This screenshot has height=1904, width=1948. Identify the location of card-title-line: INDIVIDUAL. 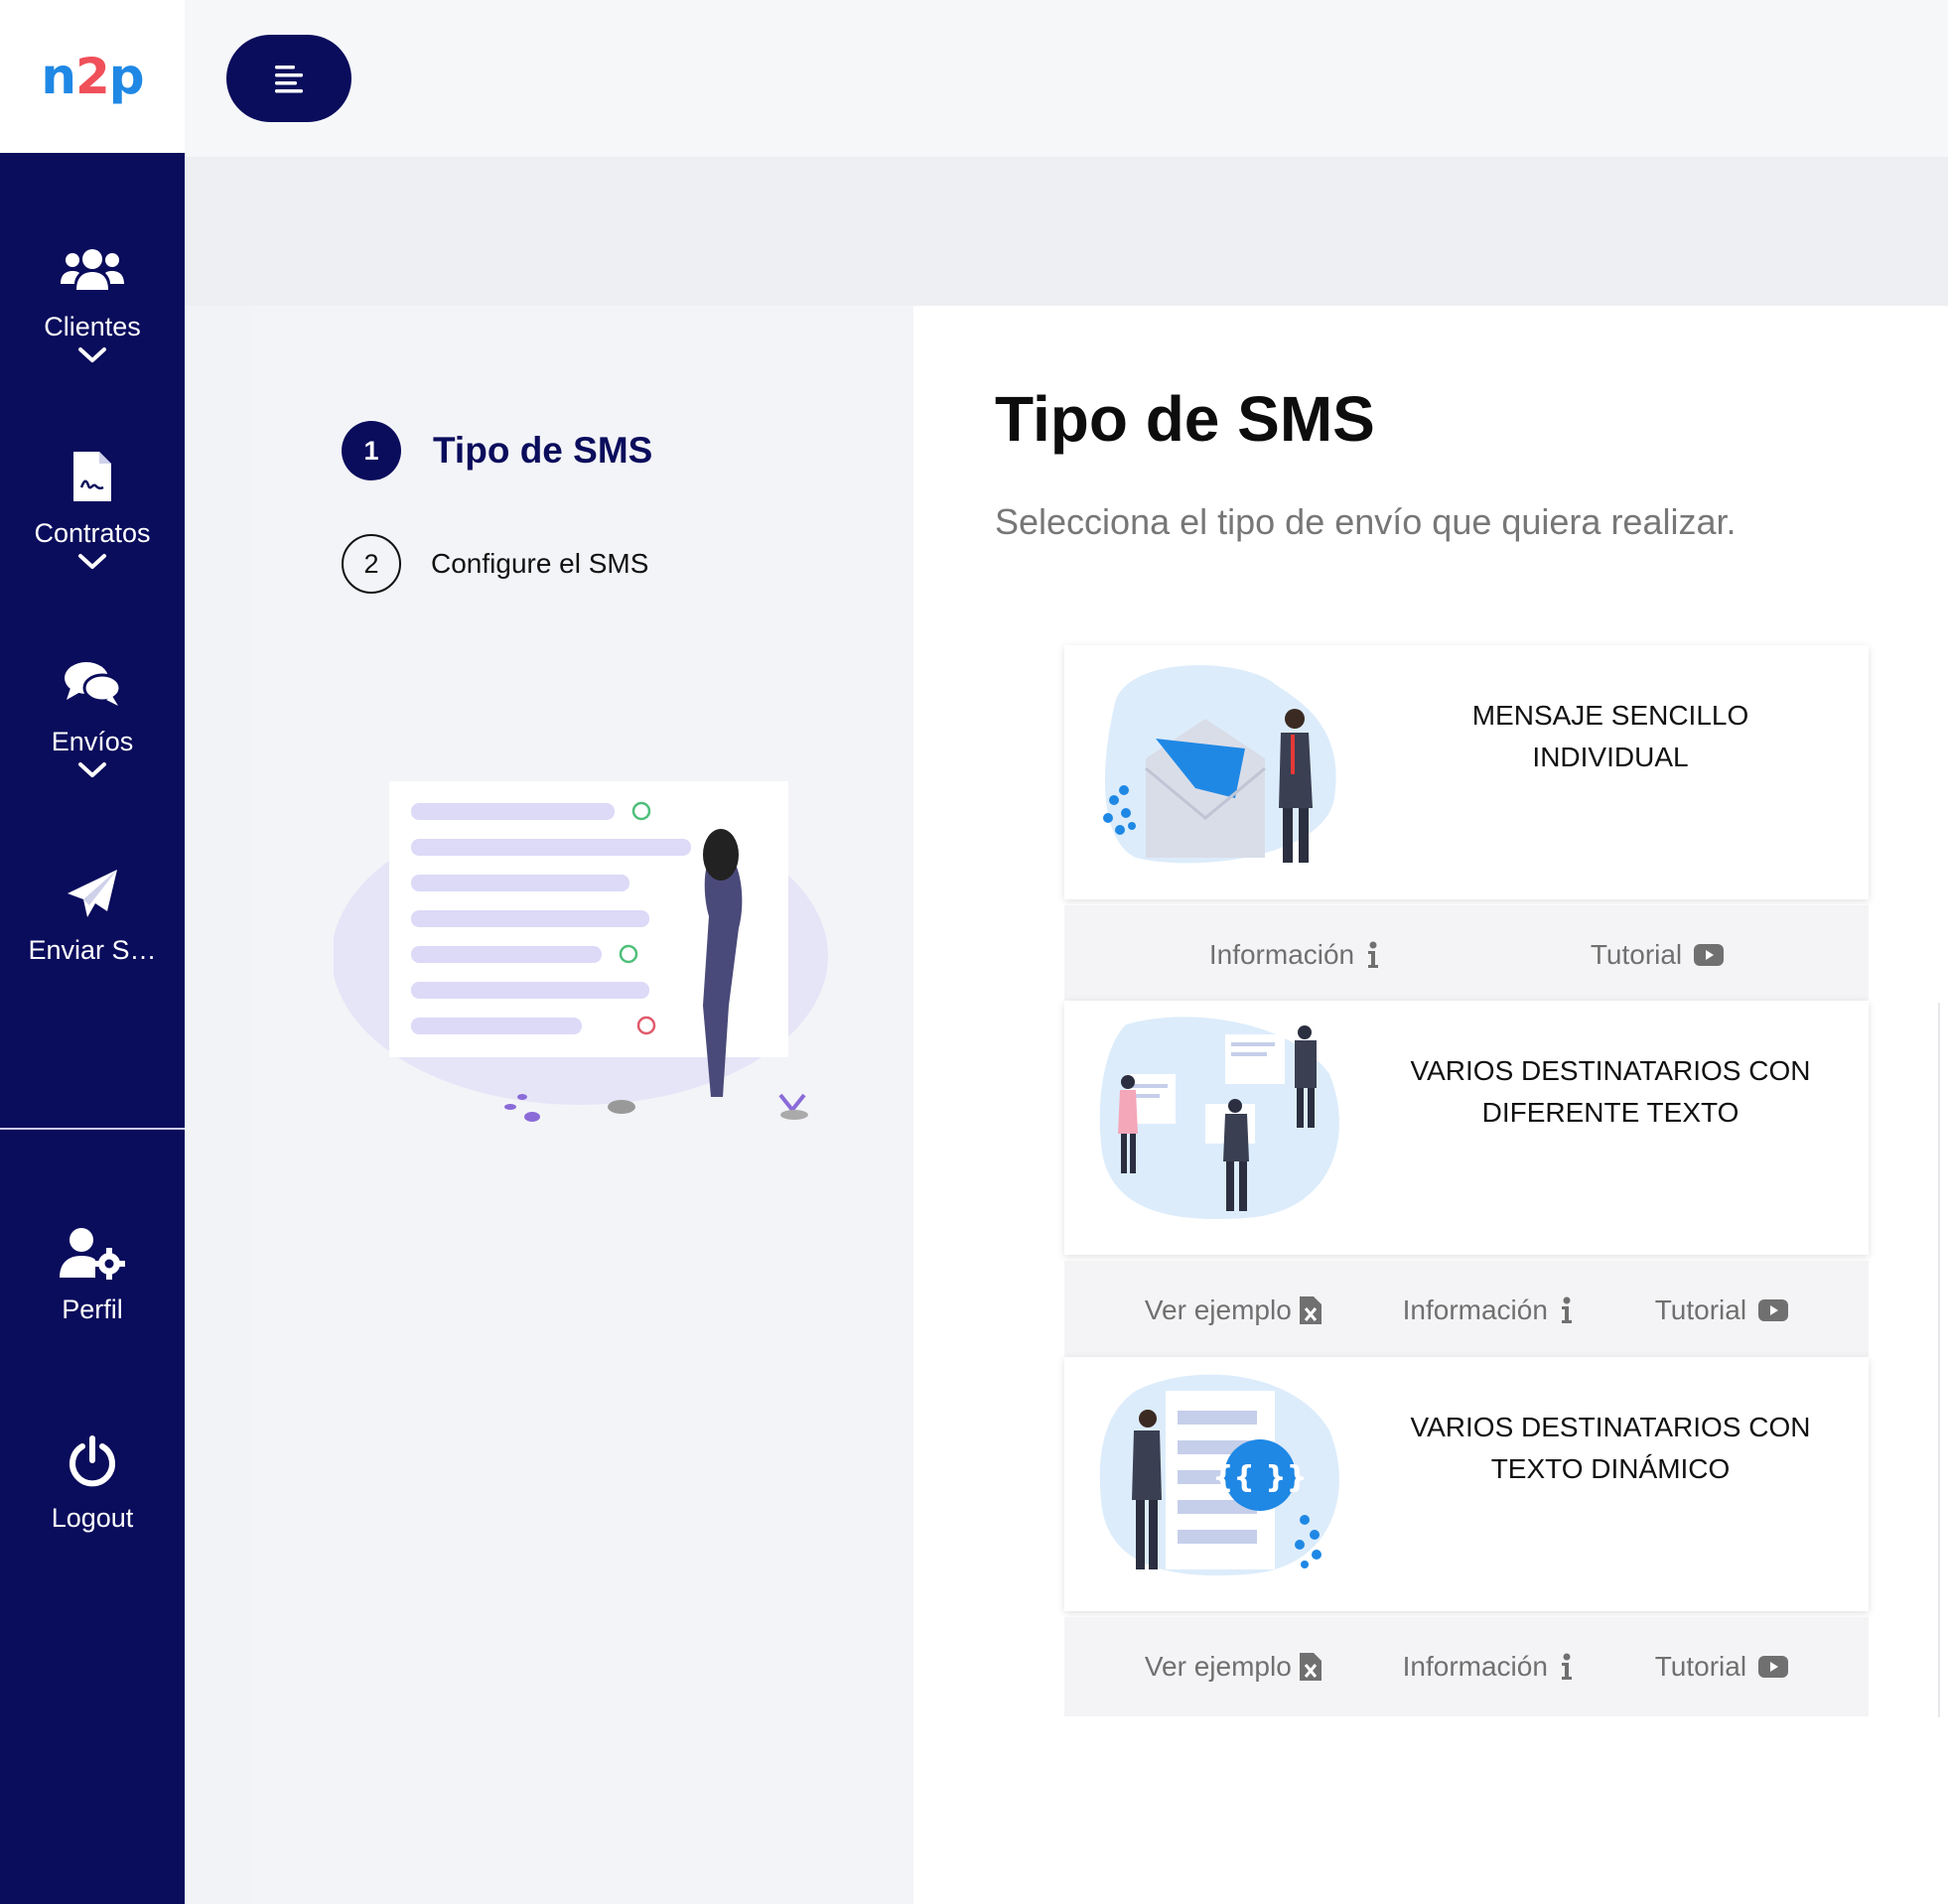
(1610, 757).